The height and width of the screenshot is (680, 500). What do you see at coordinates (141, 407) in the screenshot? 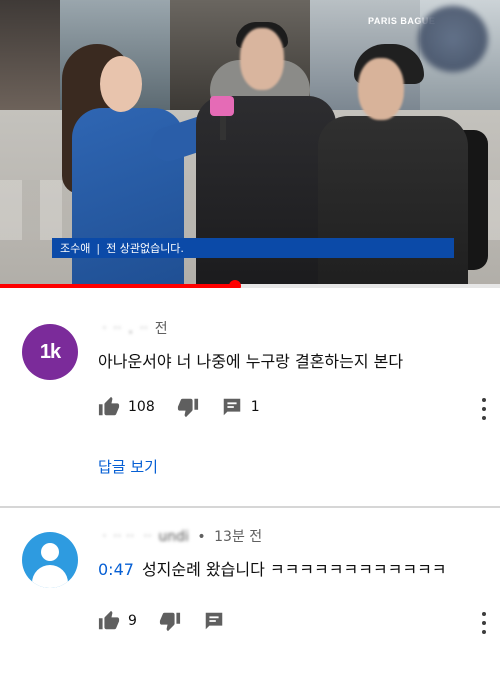
I see `like-count: 108` at bounding box center [141, 407].